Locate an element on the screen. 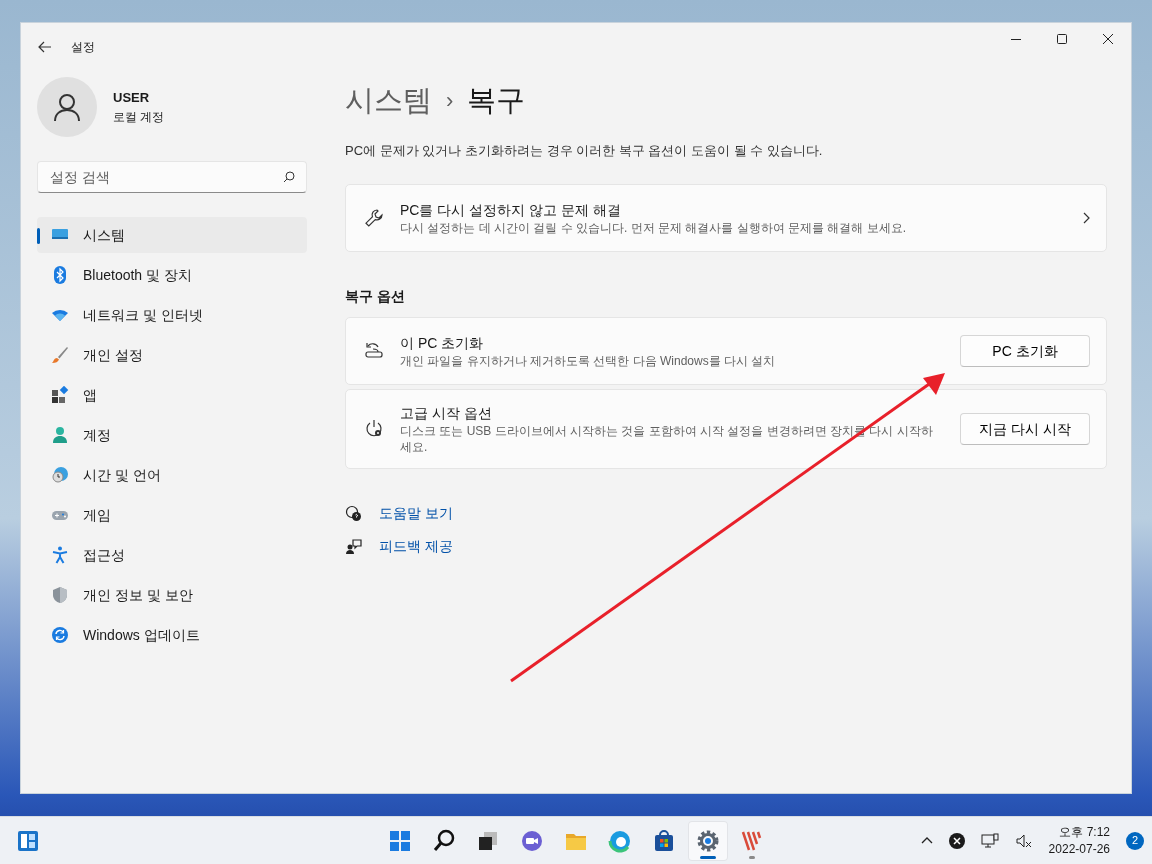 Image resolution: width=1152 pixels, height=864 pixels. power-gear-icon is located at coordinates (374, 429).